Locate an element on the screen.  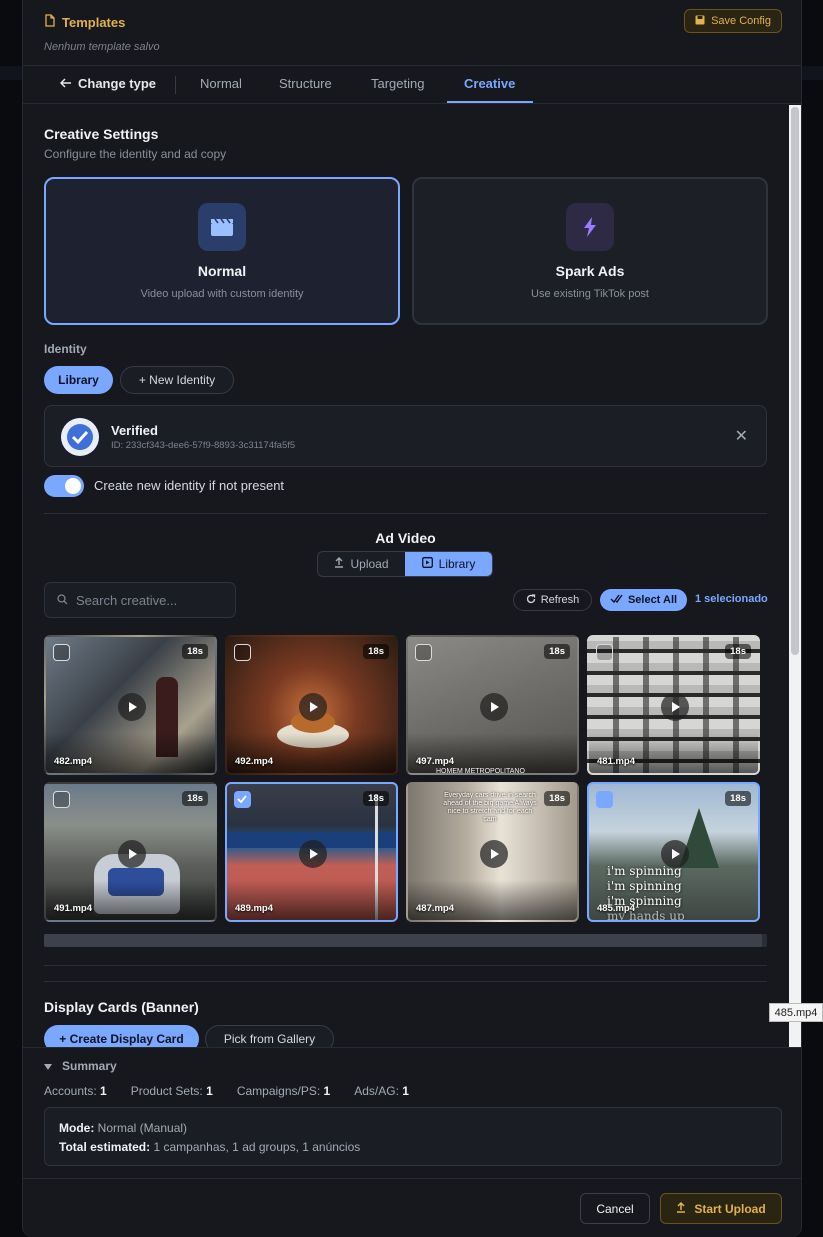
mode-name-normal: Normal is located at coordinates (222, 271).